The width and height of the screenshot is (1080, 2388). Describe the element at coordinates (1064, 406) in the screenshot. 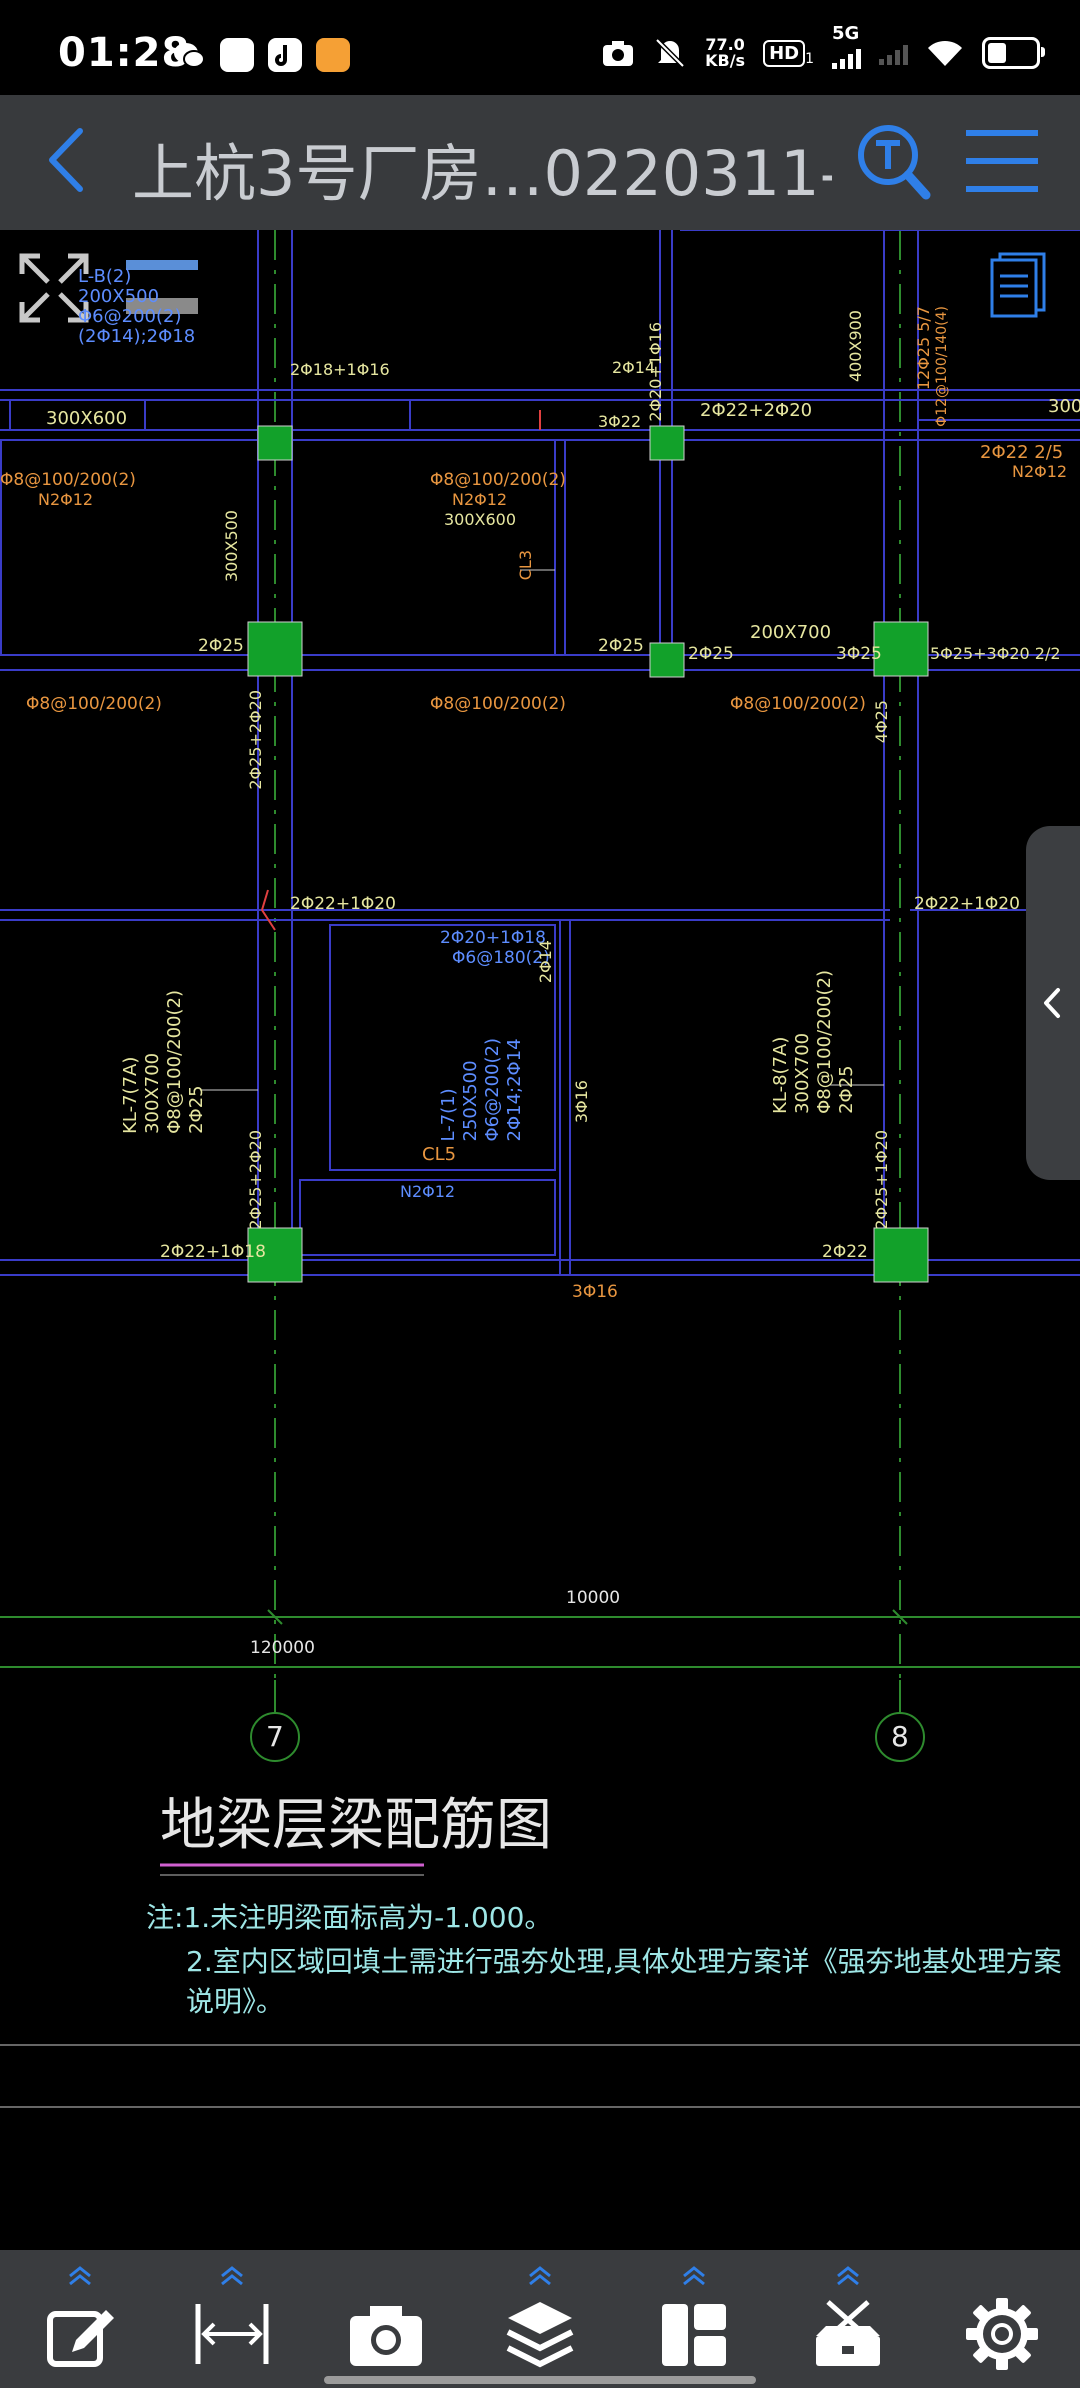

I see `label-300x-right: 300X` at that location.